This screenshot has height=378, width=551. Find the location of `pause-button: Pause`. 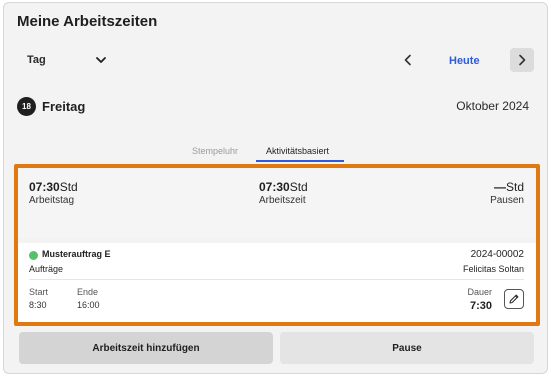

pause-button: Pause is located at coordinates (407, 348).